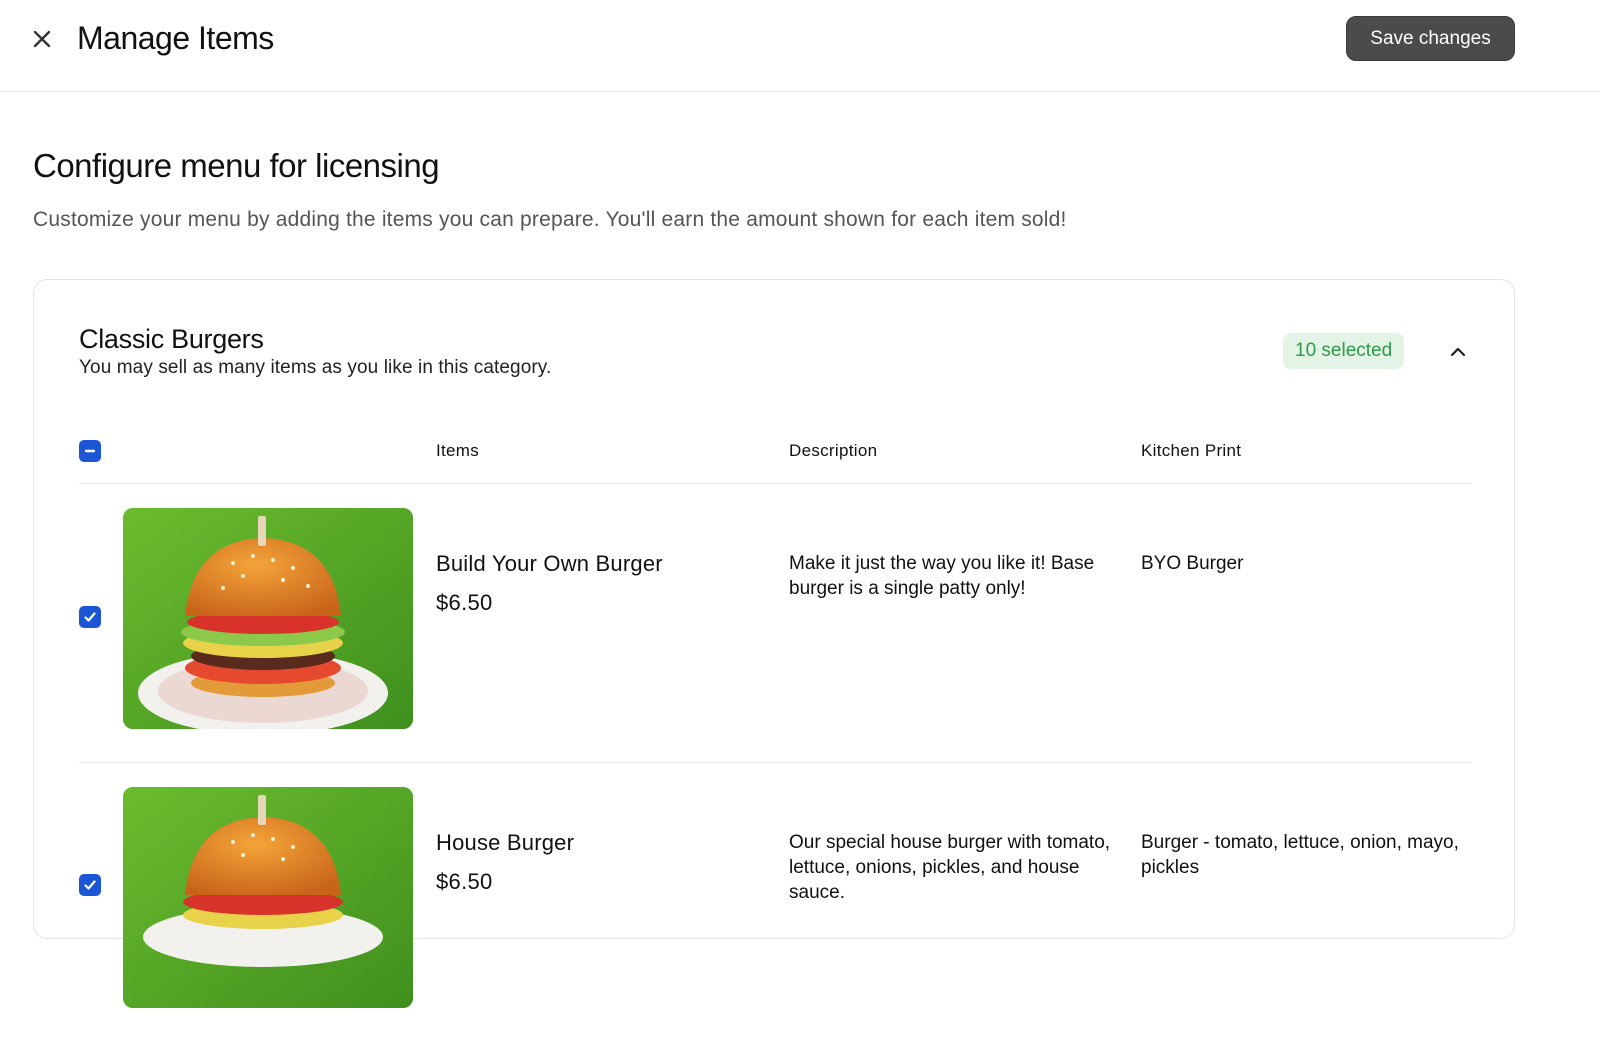  What do you see at coordinates (549, 563) in the screenshot?
I see `item-name: Build Your Own Burger` at bounding box center [549, 563].